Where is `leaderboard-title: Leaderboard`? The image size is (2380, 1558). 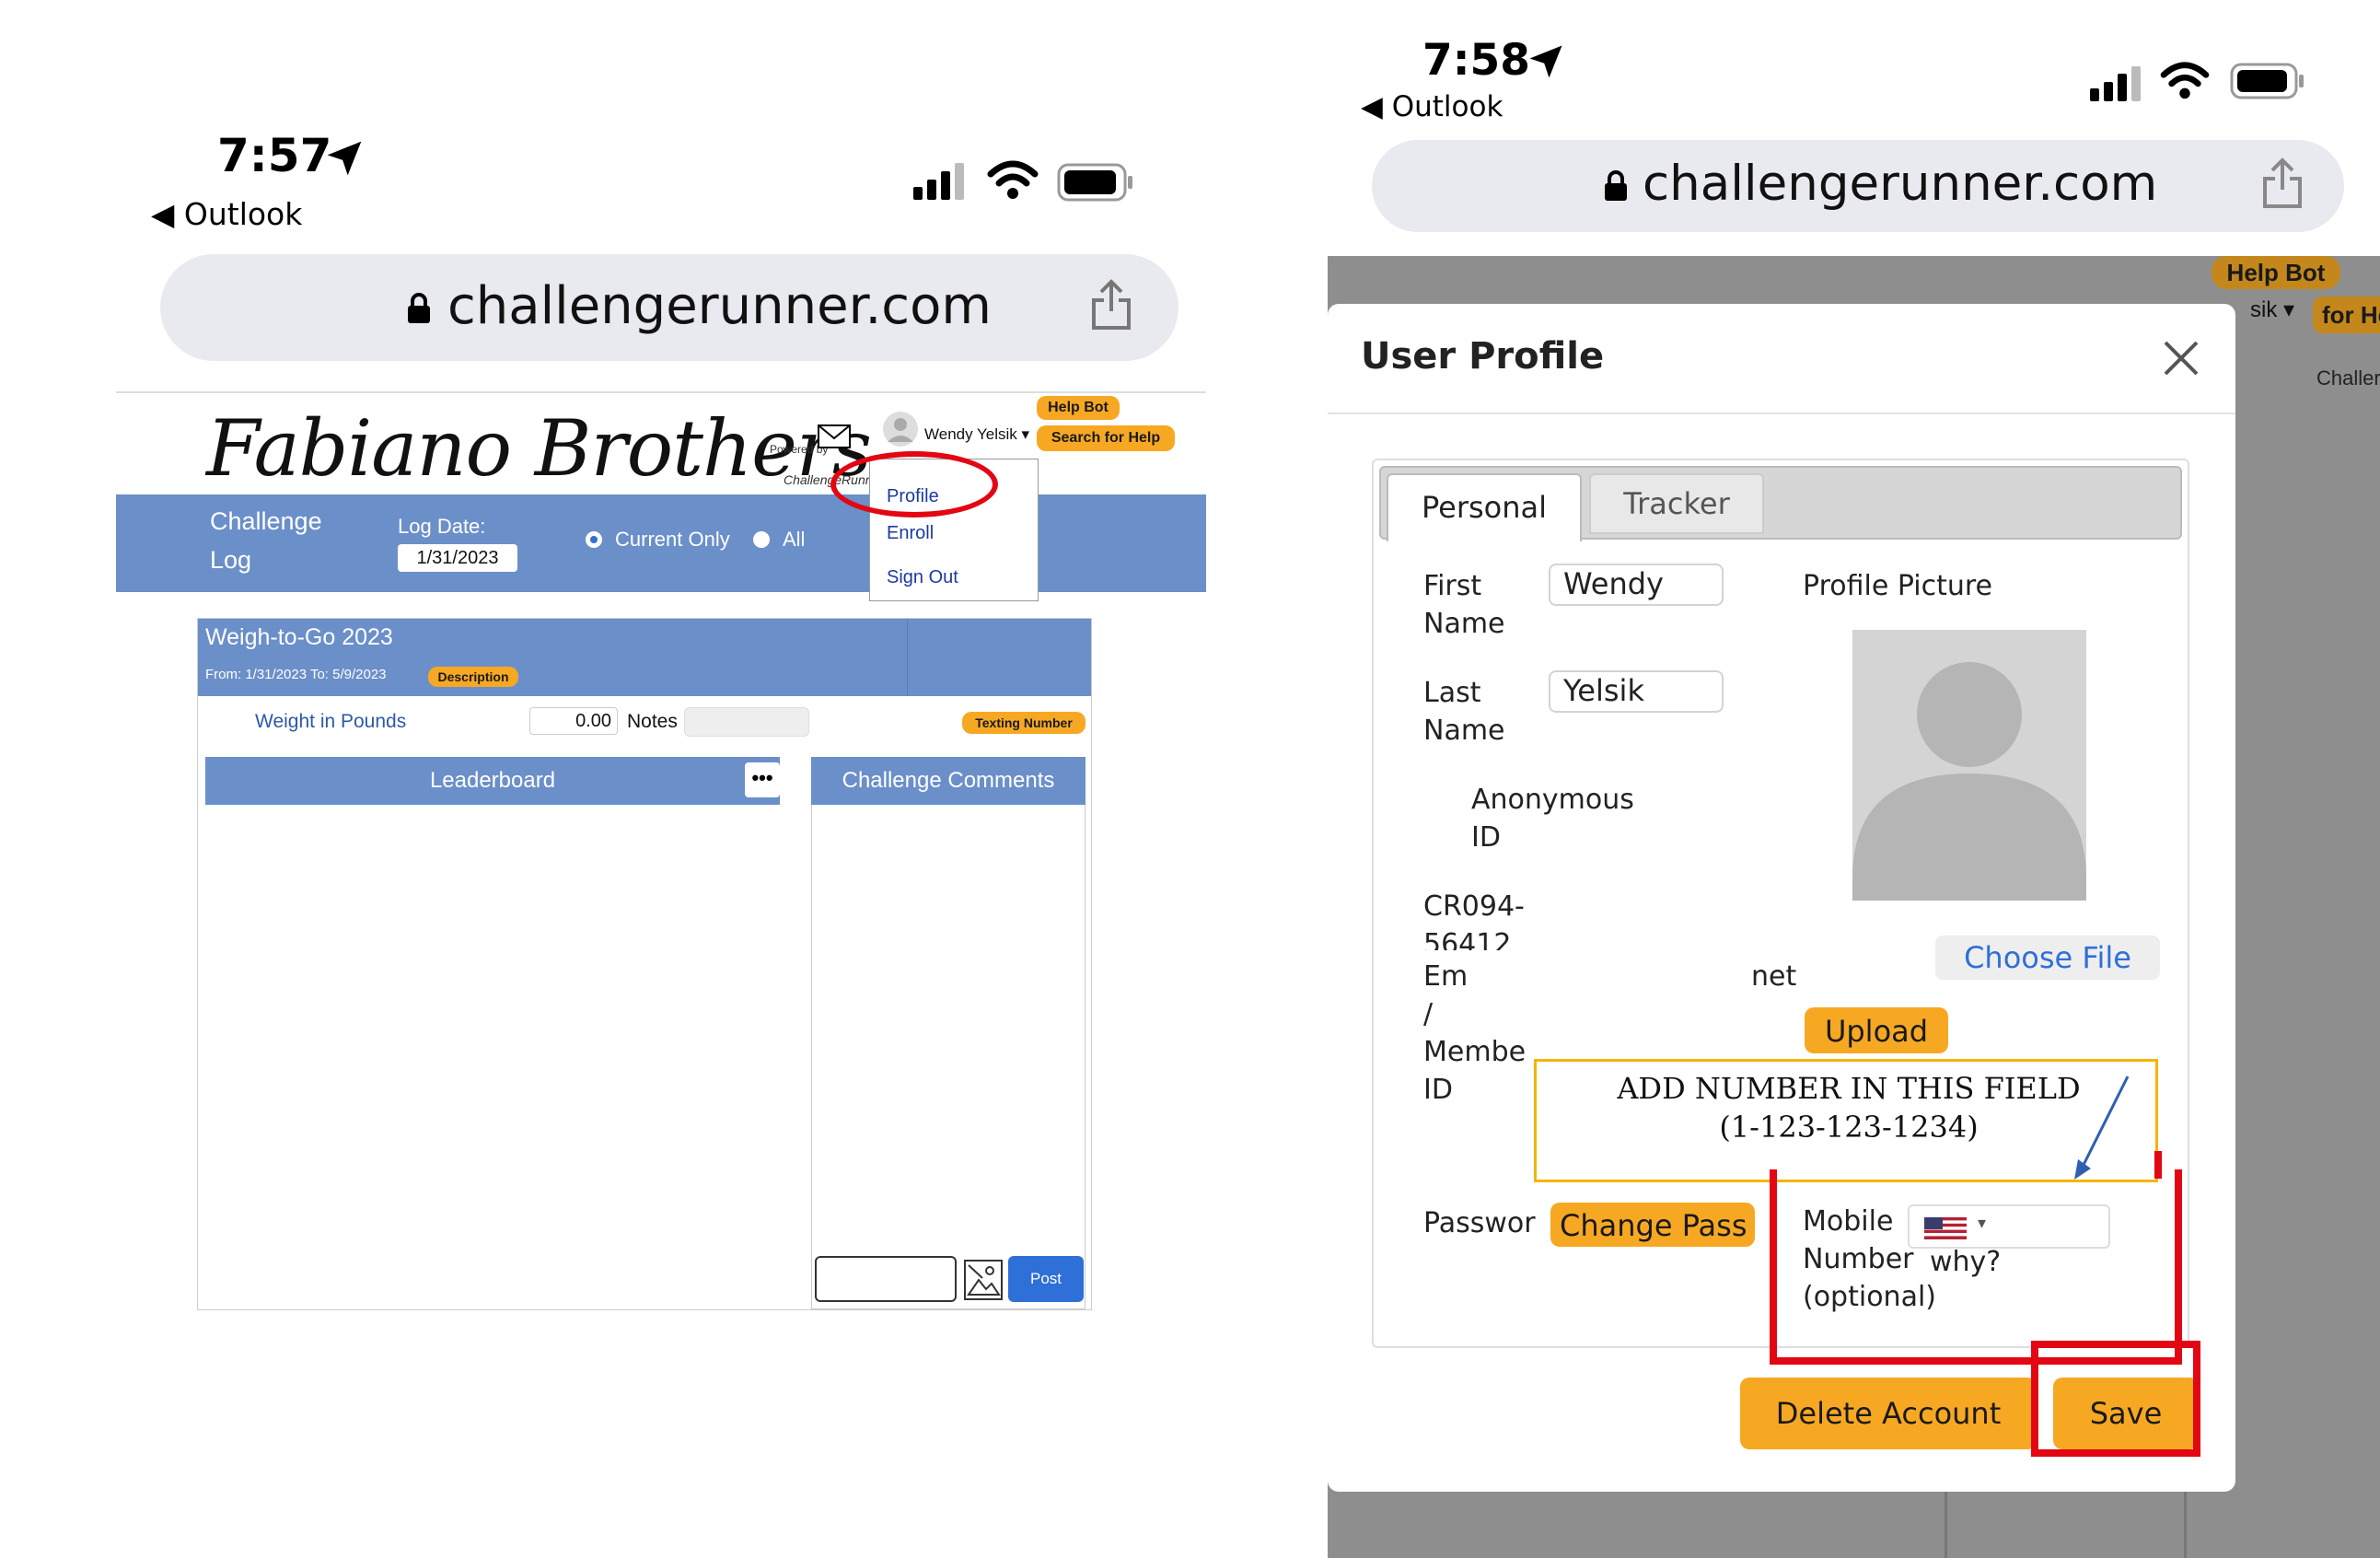
leaderboard-title: Leaderboard is located at coordinates (492, 780).